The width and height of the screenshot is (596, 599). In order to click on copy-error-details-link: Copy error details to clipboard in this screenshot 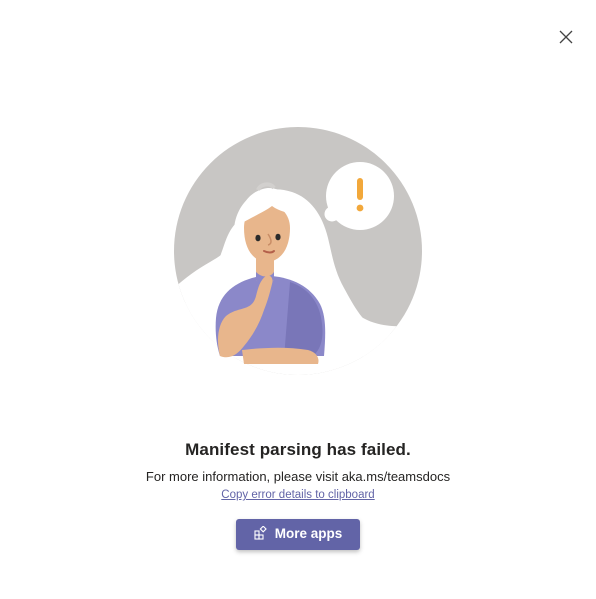, I will do `click(297, 495)`.